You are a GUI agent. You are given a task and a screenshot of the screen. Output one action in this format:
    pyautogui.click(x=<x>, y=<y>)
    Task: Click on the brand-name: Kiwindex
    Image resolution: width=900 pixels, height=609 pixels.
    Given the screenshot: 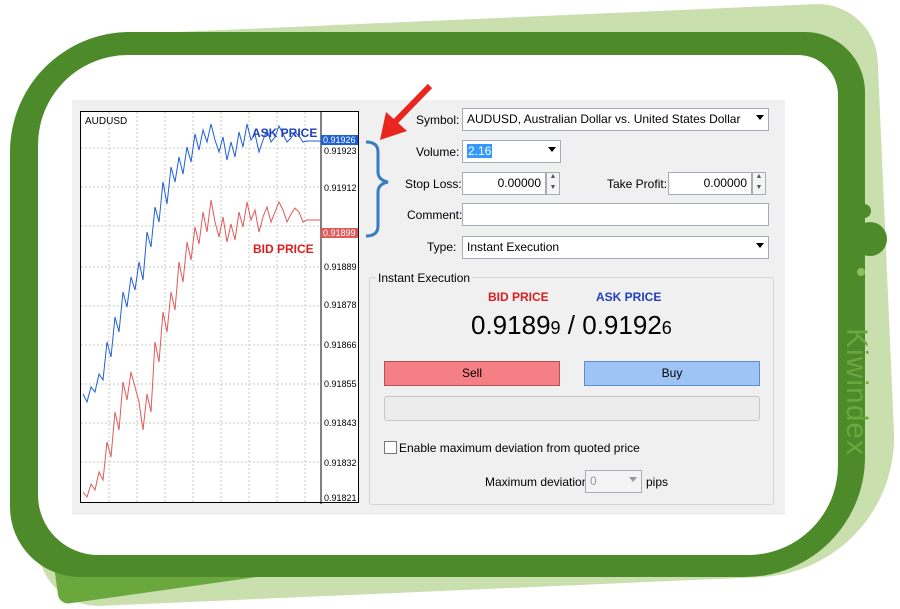 What is the action you would take?
    pyautogui.click(x=856, y=392)
    